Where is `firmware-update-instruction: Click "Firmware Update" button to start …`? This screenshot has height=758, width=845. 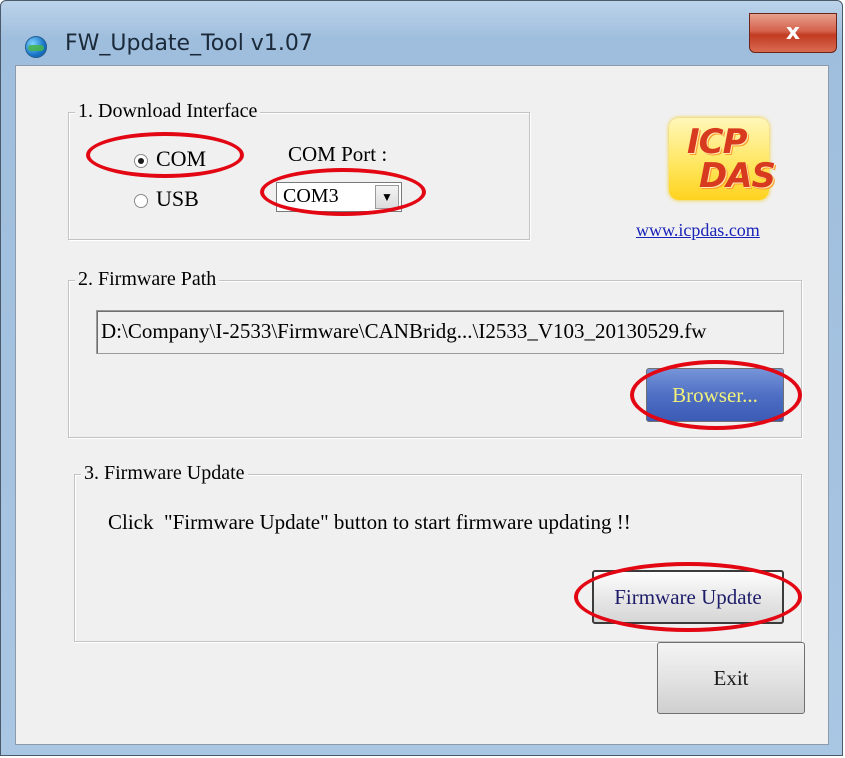
firmware-update-instruction: Click "Firmware Update" button to start … is located at coordinates (369, 522).